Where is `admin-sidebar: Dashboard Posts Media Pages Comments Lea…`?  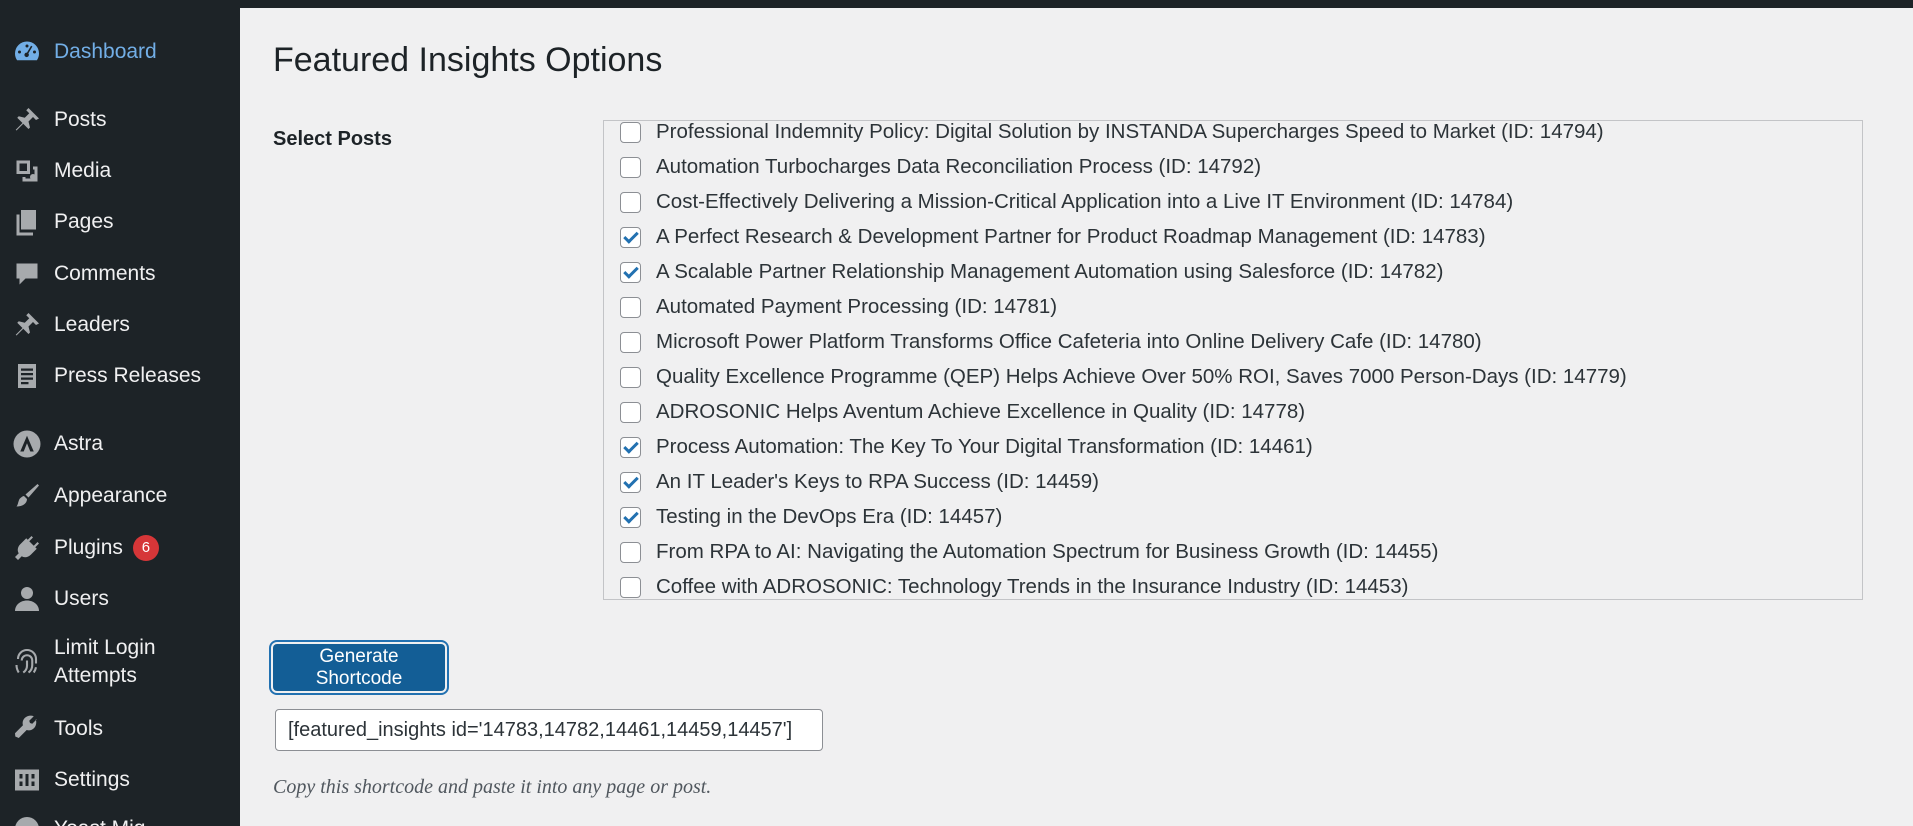 admin-sidebar: Dashboard Posts Media Pages Comments Lea… is located at coordinates (120, 413).